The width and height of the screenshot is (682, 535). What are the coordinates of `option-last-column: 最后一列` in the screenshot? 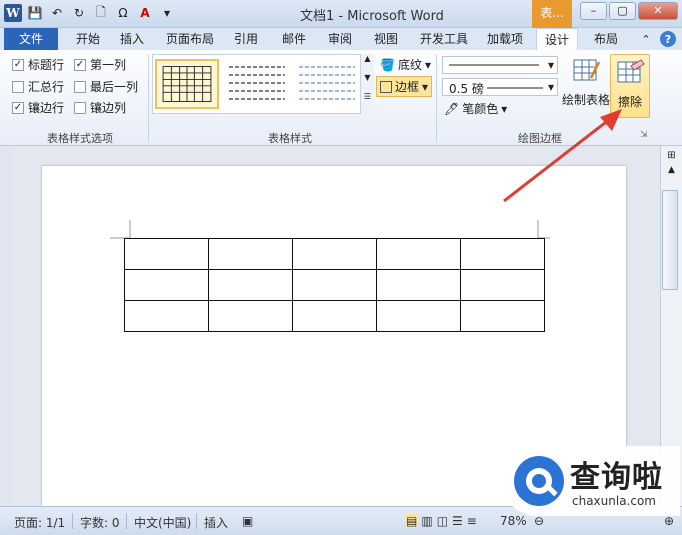 It's located at (106, 86).